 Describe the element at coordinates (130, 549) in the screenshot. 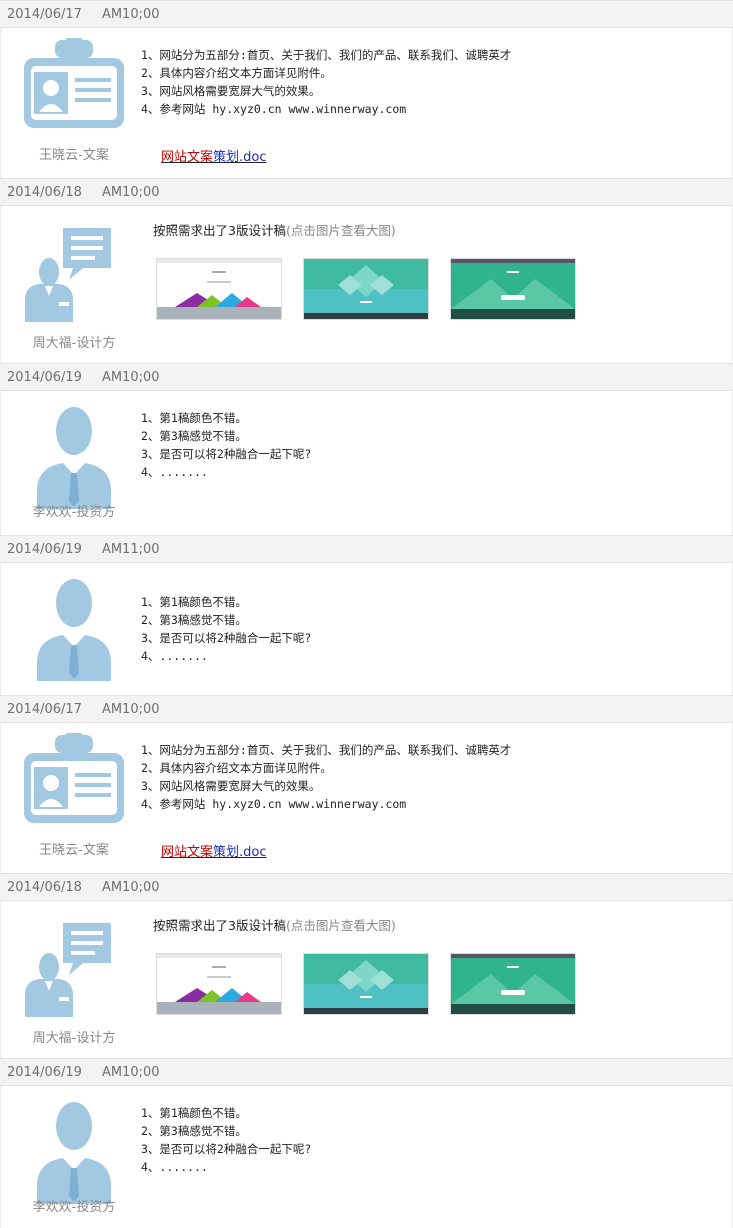

I see `entry-time: AM11;00` at that location.